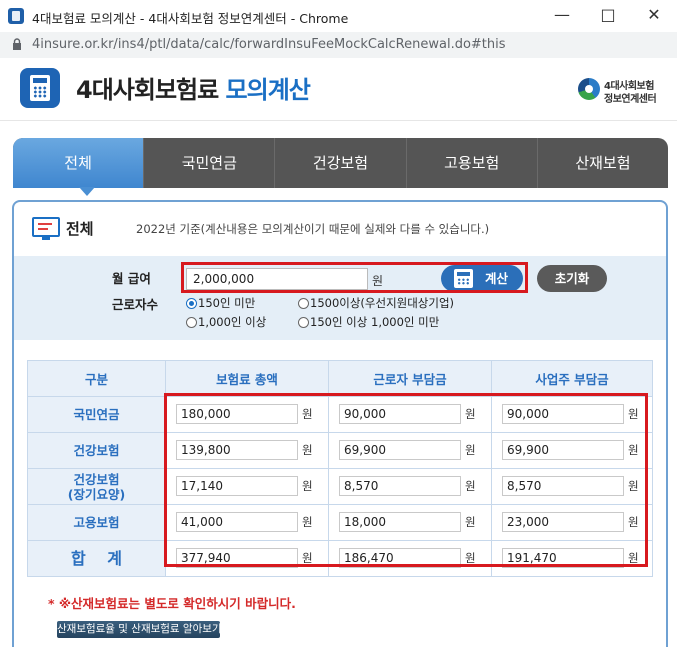 The image size is (677, 647). Describe the element at coordinates (96, 378) in the screenshot. I see `header-category: 구분` at that location.